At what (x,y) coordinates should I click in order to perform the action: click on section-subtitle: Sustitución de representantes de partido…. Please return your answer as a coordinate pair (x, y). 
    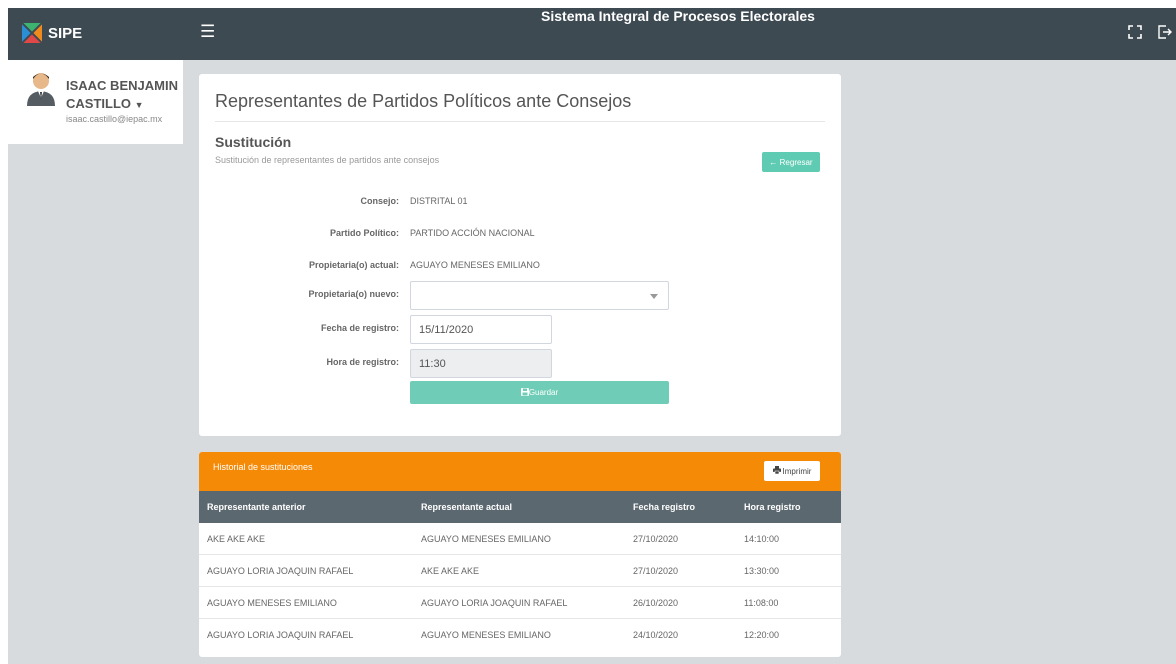
    Looking at the image, I should click on (327, 160).